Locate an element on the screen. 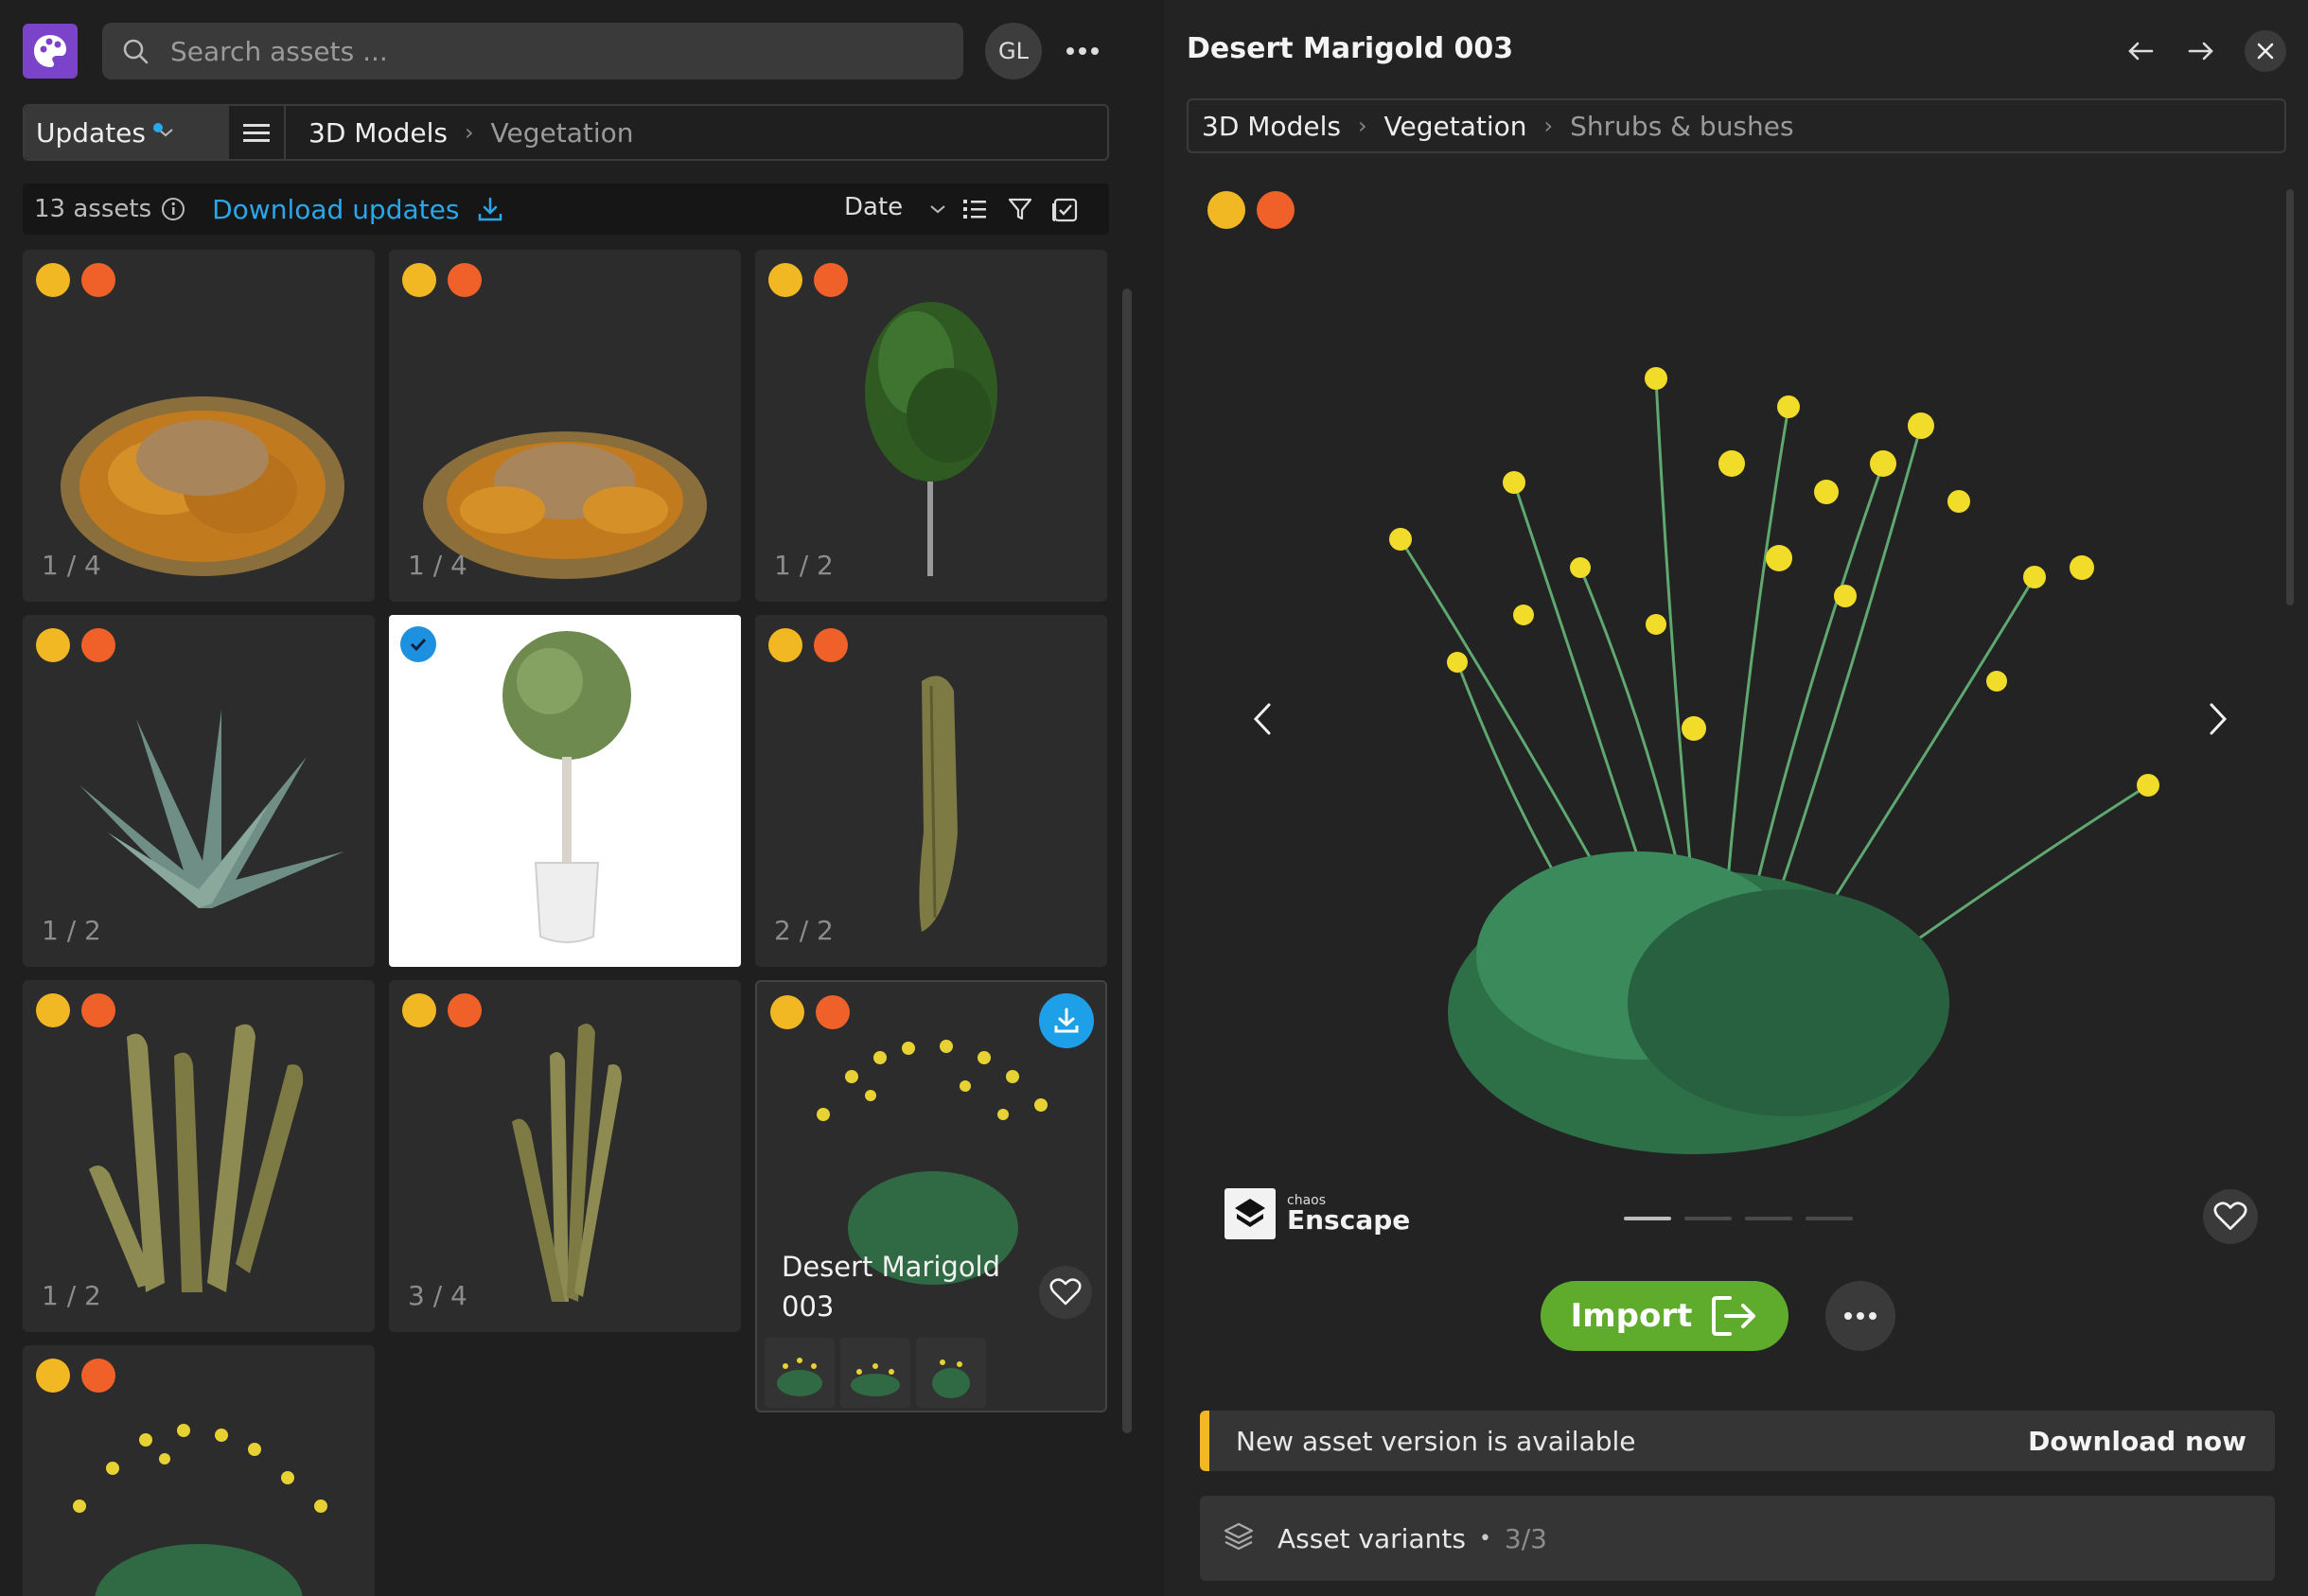 This screenshot has width=2308, height=1596. enscape-logo-icon is located at coordinates (1250, 1214).